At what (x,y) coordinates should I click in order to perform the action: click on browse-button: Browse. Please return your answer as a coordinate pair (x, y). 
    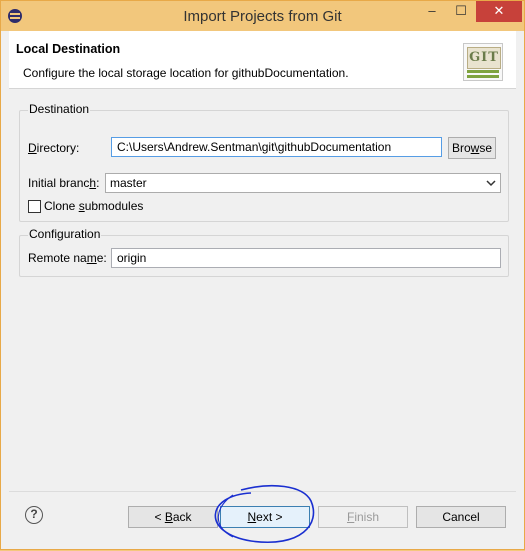
    Looking at the image, I should click on (472, 148).